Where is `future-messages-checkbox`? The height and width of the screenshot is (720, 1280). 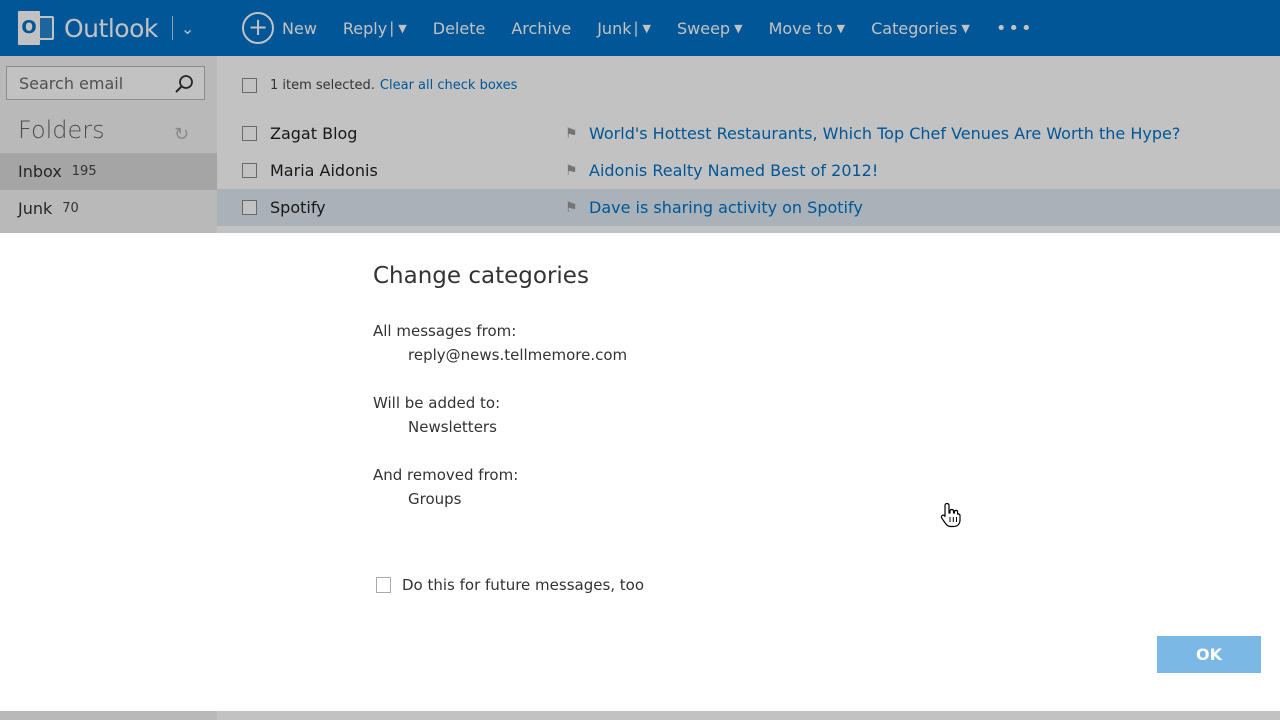 future-messages-checkbox is located at coordinates (383, 585).